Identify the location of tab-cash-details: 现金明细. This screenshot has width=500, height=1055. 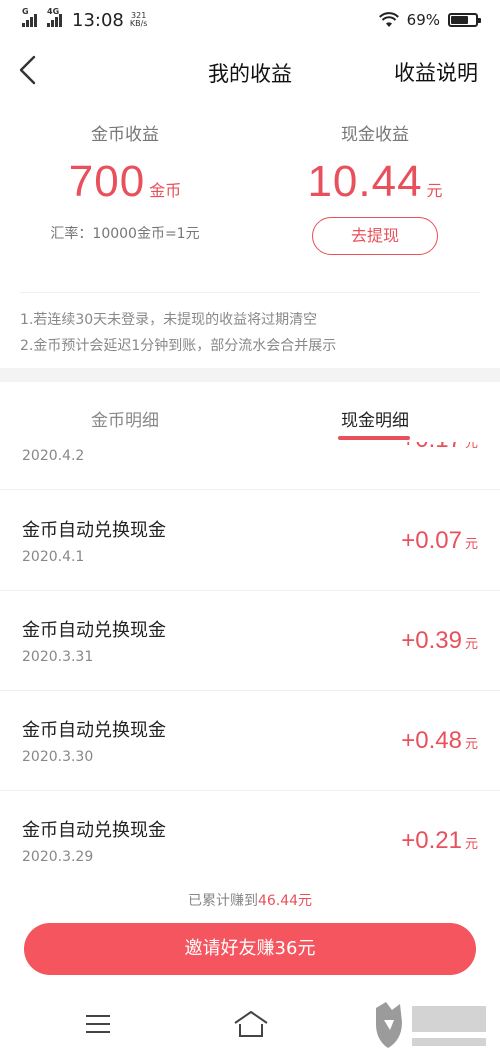
(375, 418).